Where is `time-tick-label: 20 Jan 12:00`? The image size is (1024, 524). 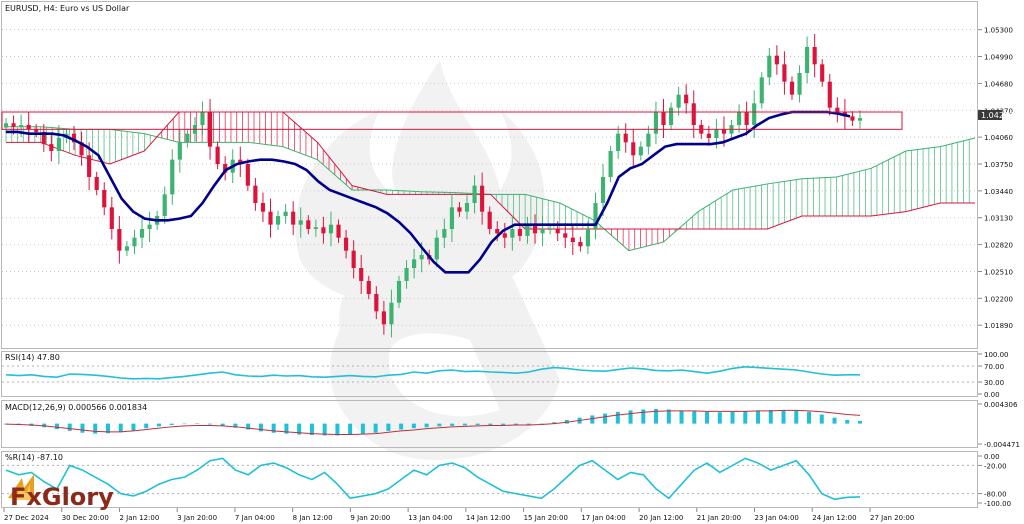
time-tick-label: 20 Jan 12:00 is located at coordinates (661, 518).